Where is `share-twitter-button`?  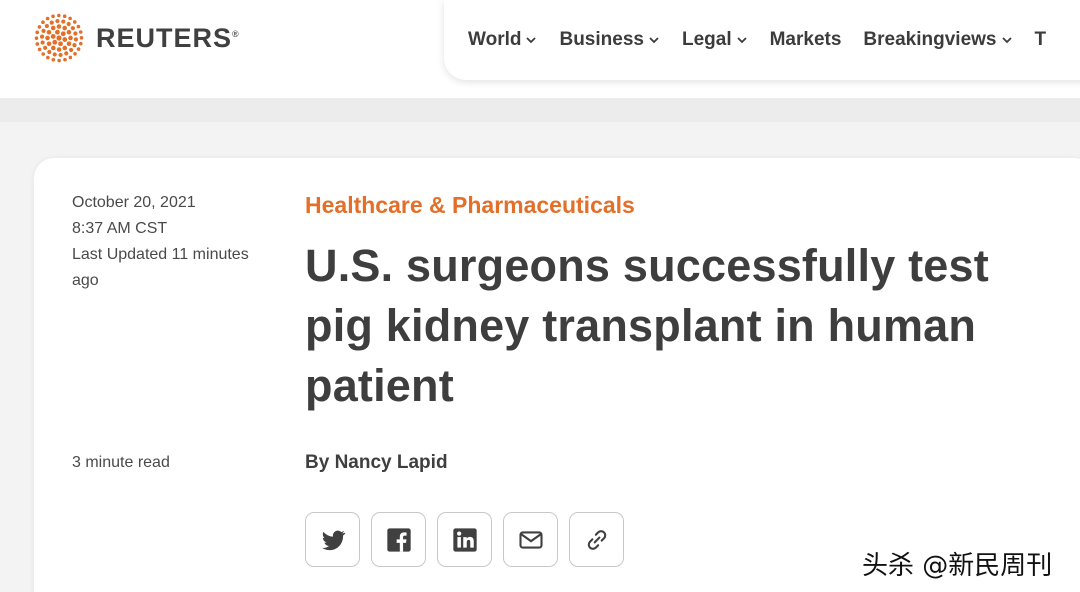 share-twitter-button is located at coordinates (332, 539).